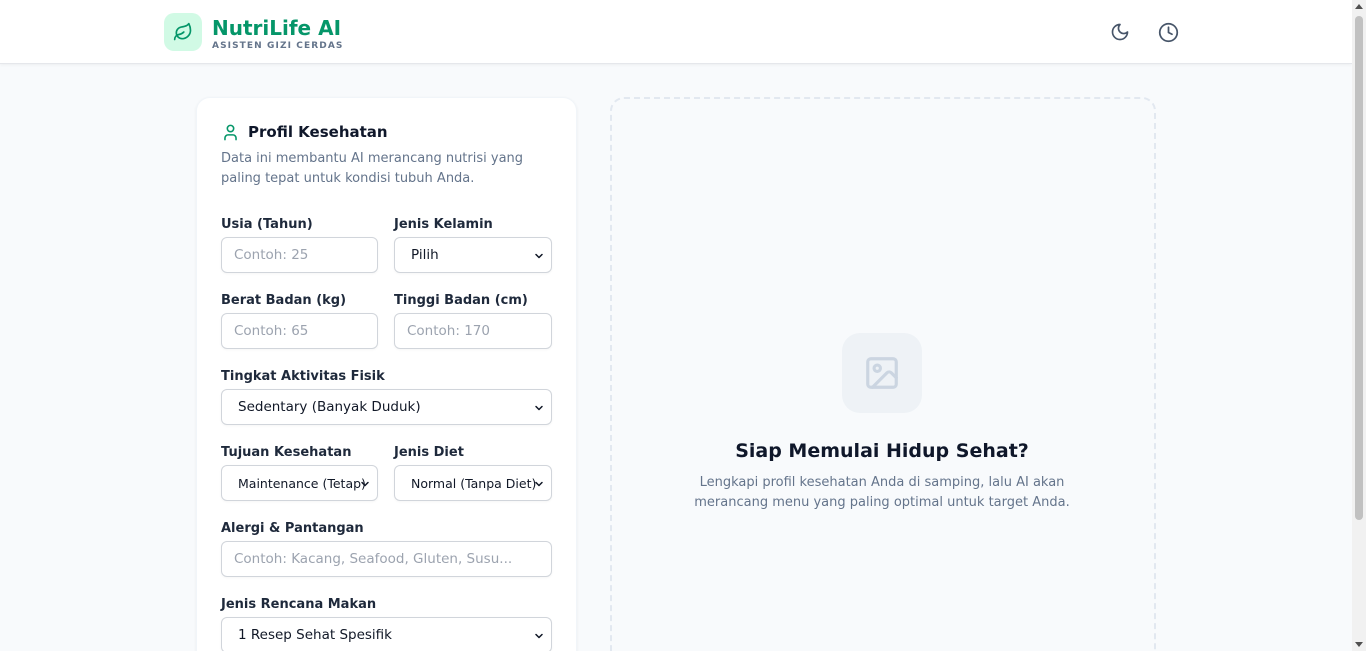  What do you see at coordinates (676, 32) in the screenshot?
I see `app-header: NutriLife AI ASISTEN GIZI CERDAS` at bounding box center [676, 32].